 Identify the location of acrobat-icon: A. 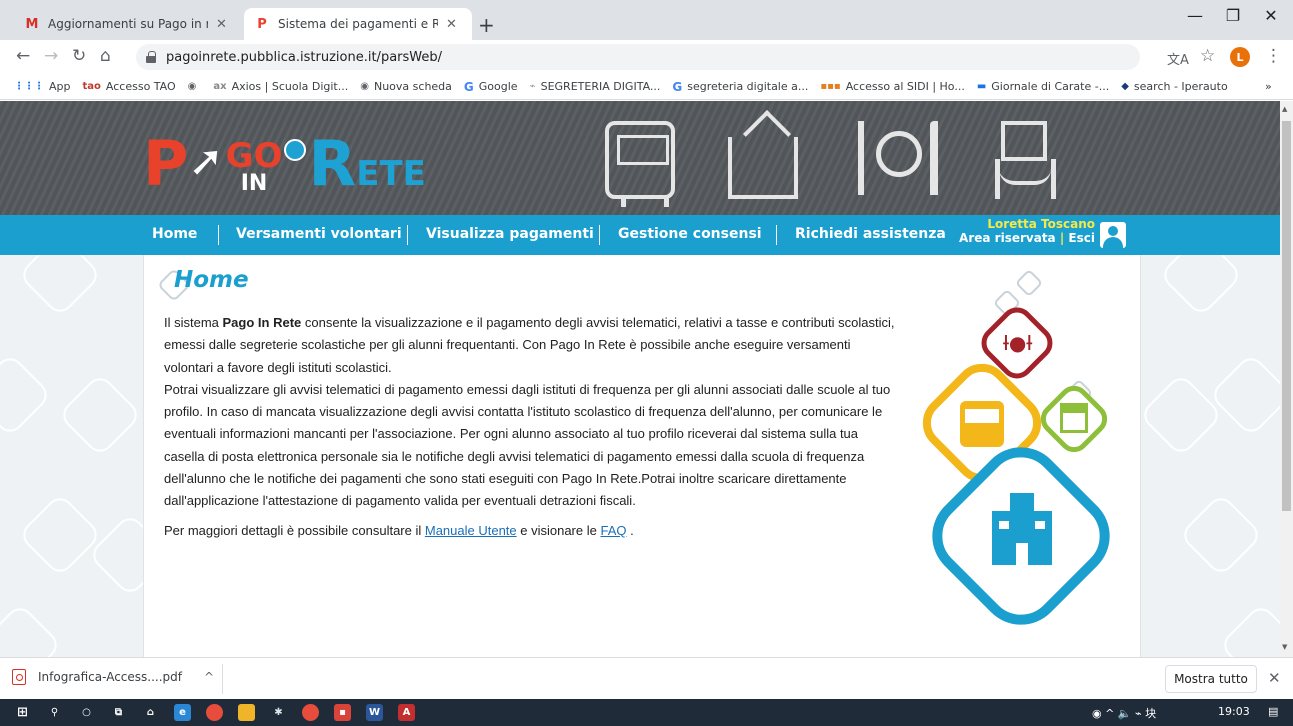
(406, 712).